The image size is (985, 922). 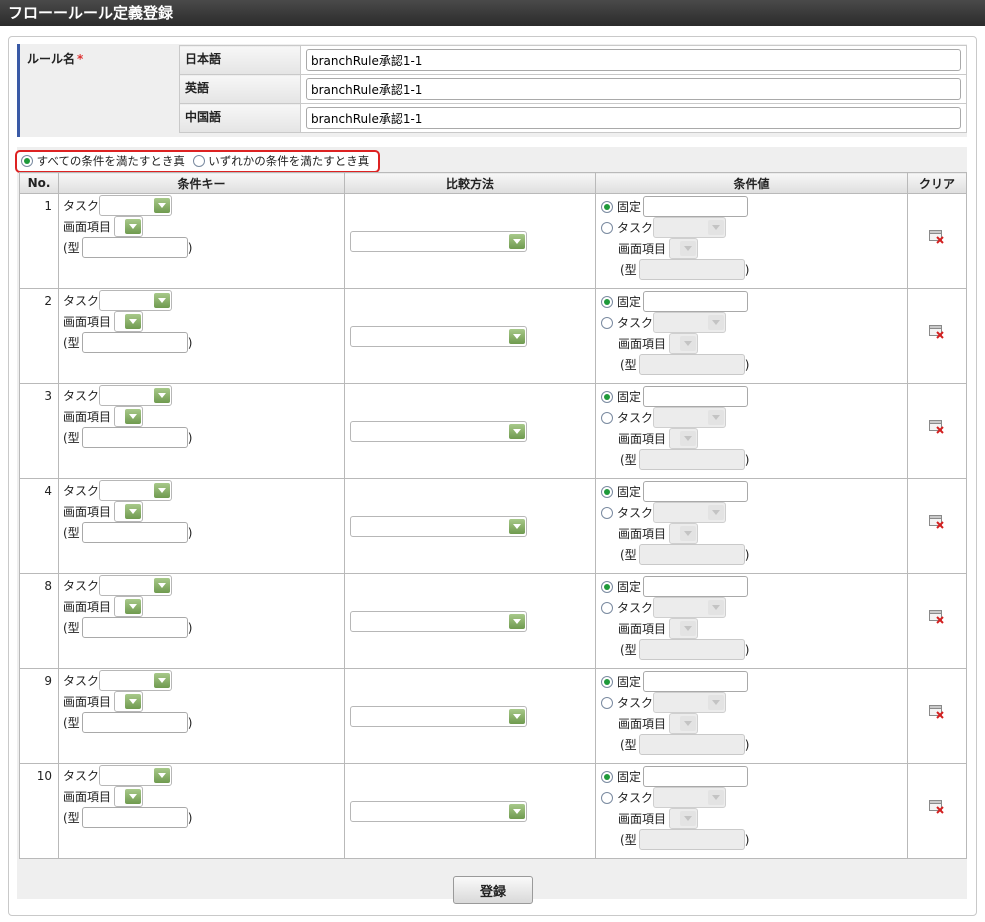 What do you see at coordinates (493, 890) in the screenshot?
I see `register-button: 登録` at bounding box center [493, 890].